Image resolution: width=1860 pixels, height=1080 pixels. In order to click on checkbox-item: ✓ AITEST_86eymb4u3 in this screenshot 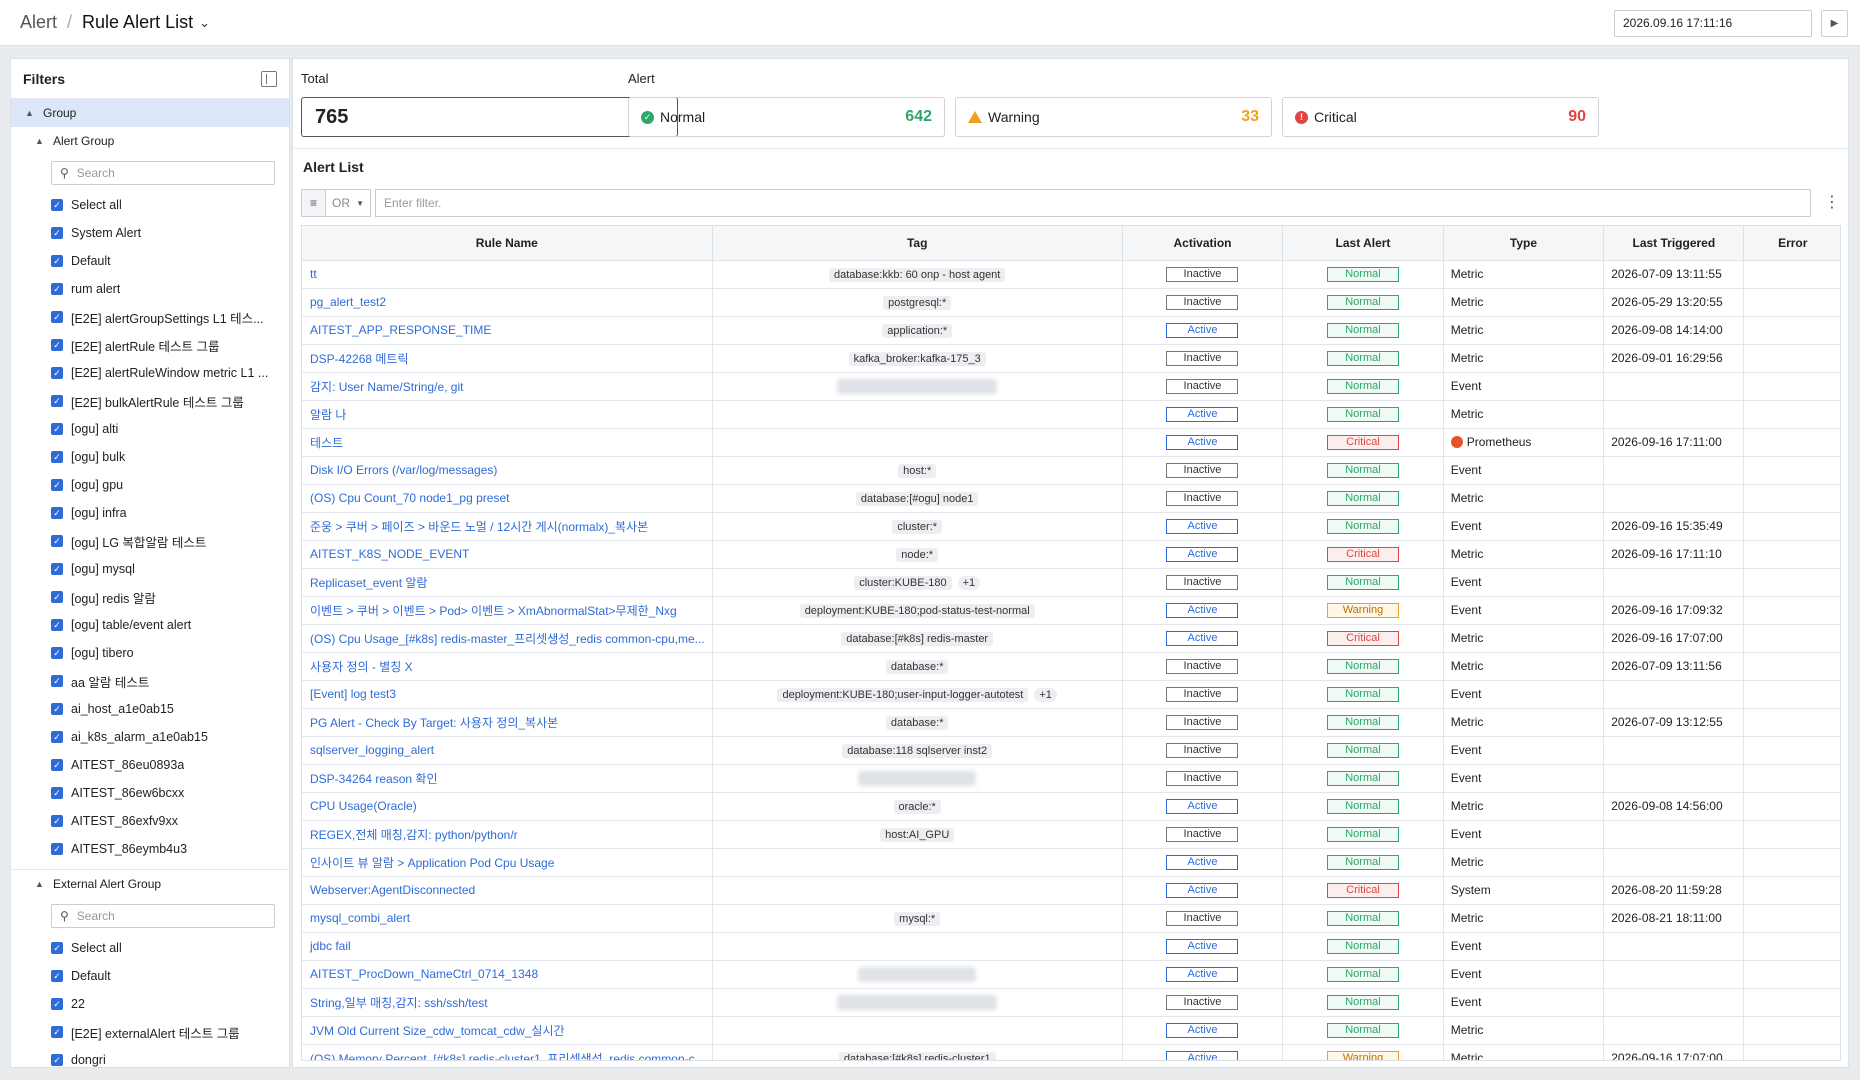, I will do `click(150, 849)`.